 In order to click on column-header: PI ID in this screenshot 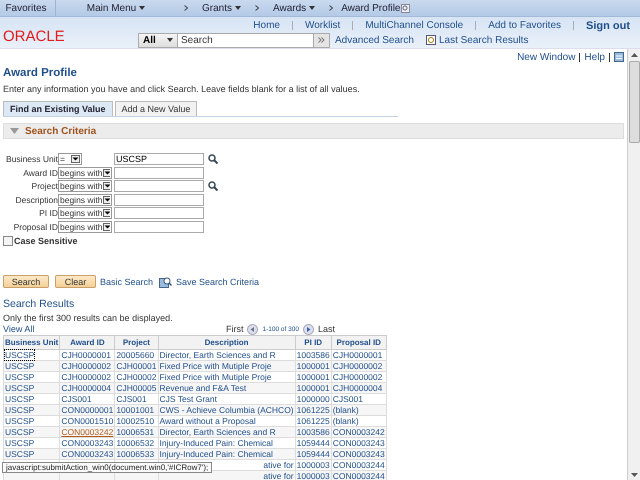, I will do `click(313, 343)`.